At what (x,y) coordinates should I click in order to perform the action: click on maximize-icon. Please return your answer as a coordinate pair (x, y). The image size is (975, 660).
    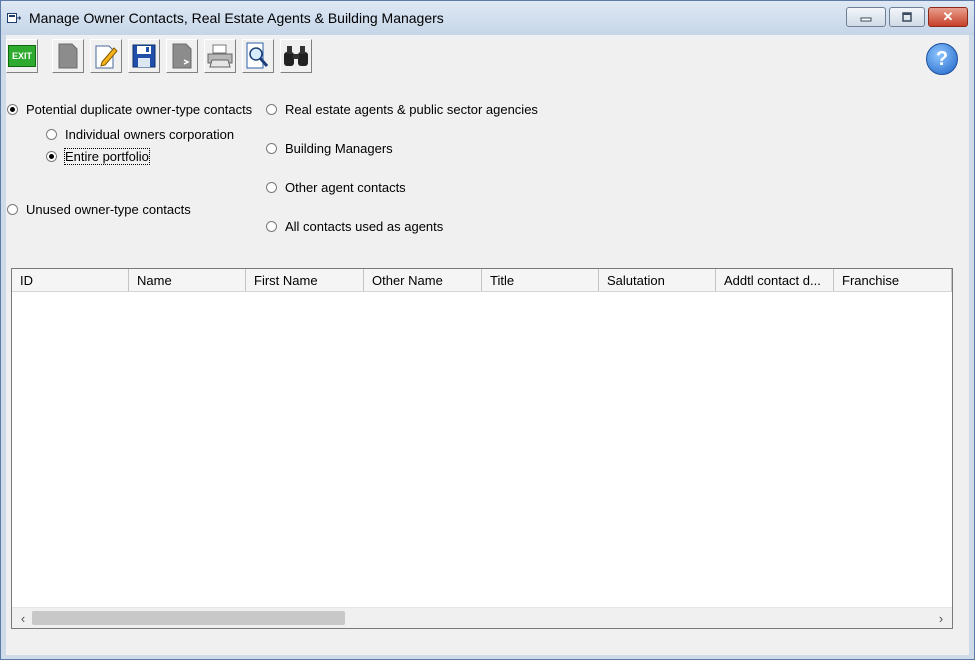
    Looking at the image, I should click on (907, 17).